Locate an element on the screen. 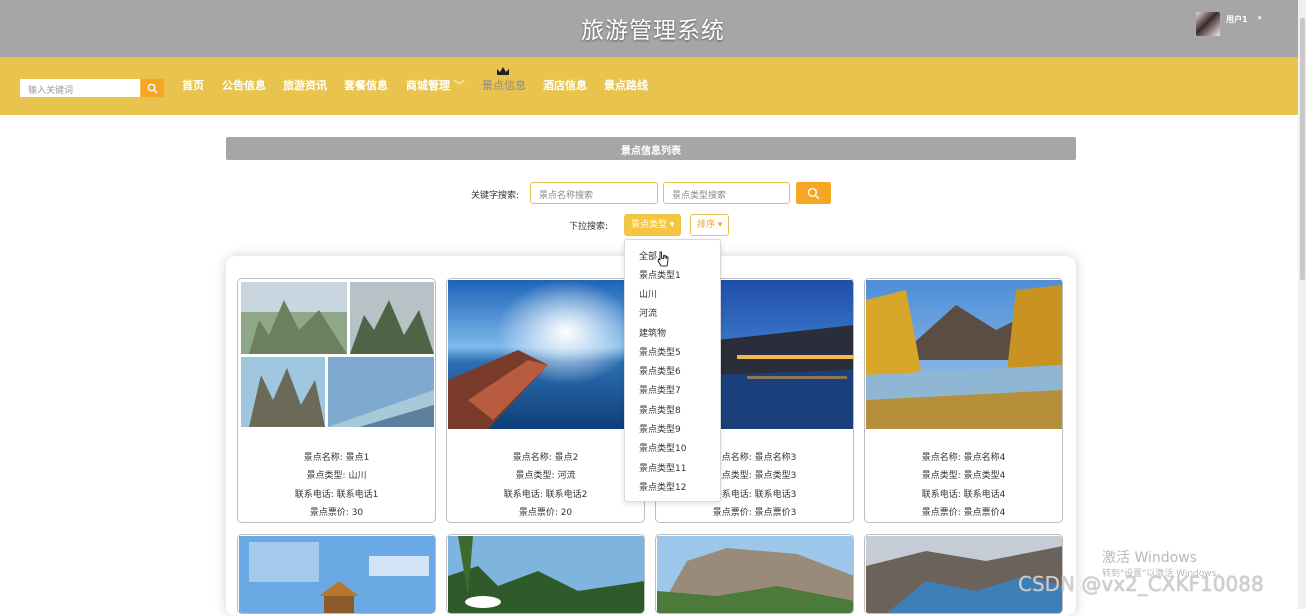 This screenshot has height=616, width=1306. dropdown-option: 景点类型1 is located at coordinates (660, 274).